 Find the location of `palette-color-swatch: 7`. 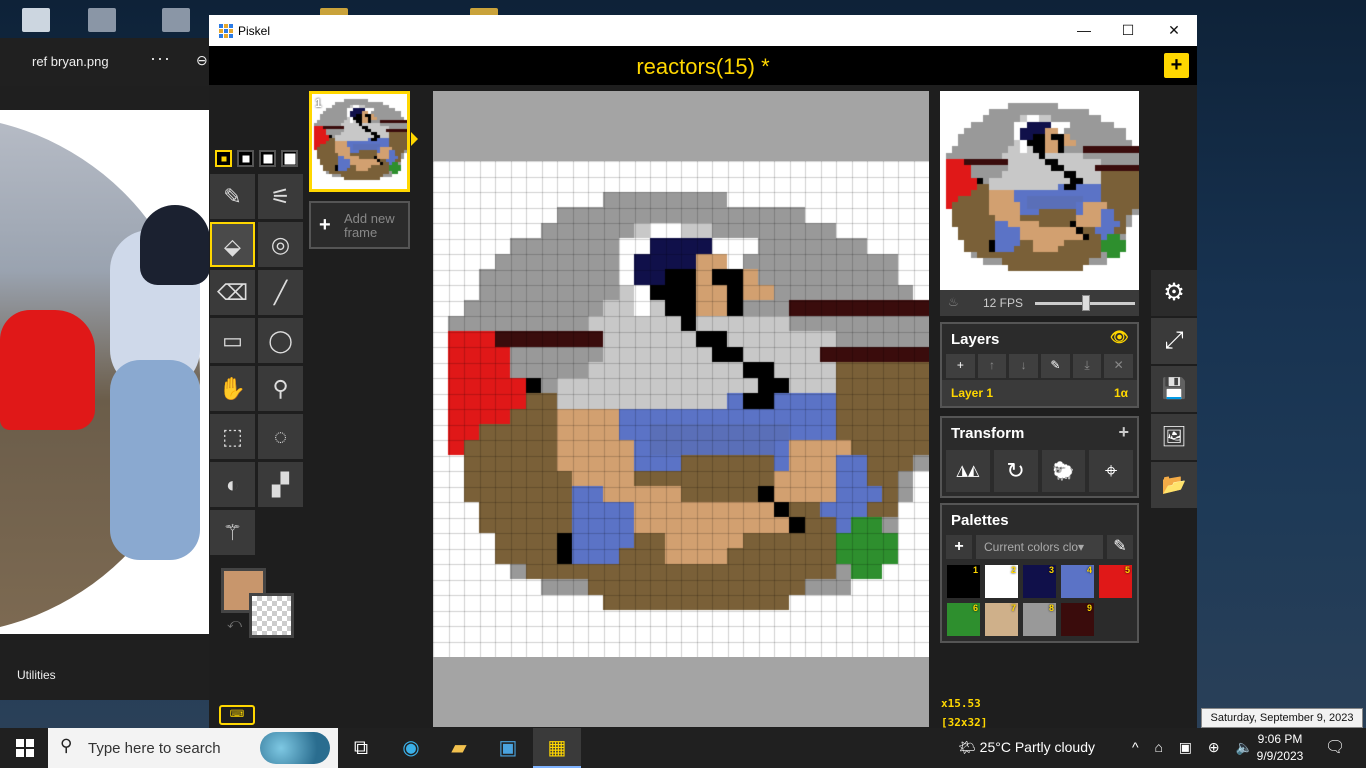

palette-color-swatch: 7 is located at coordinates (1001, 619).